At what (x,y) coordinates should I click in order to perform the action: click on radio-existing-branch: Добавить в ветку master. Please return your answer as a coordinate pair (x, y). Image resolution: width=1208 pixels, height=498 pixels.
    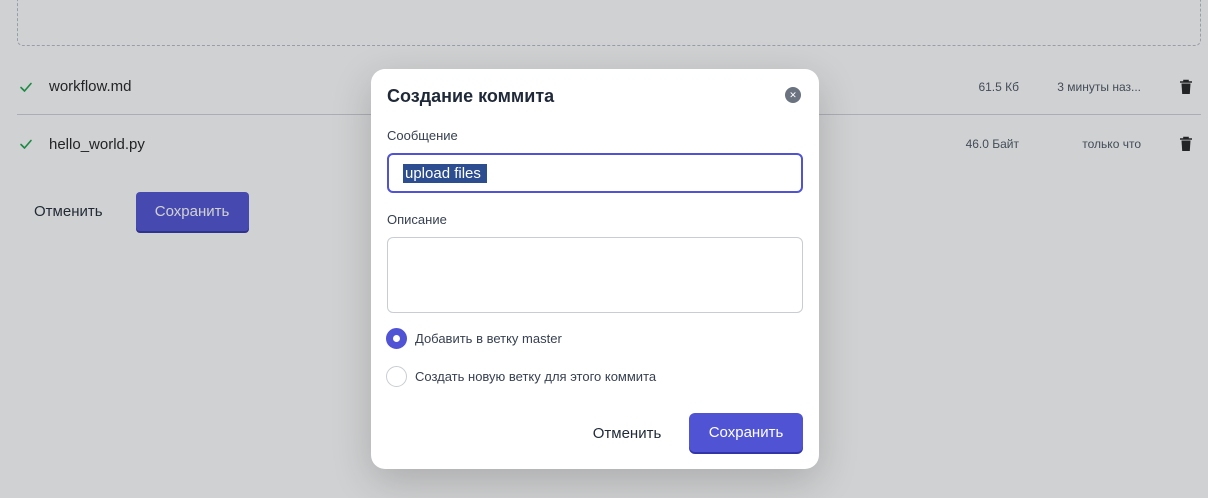
    Looking at the image, I should click on (474, 338).